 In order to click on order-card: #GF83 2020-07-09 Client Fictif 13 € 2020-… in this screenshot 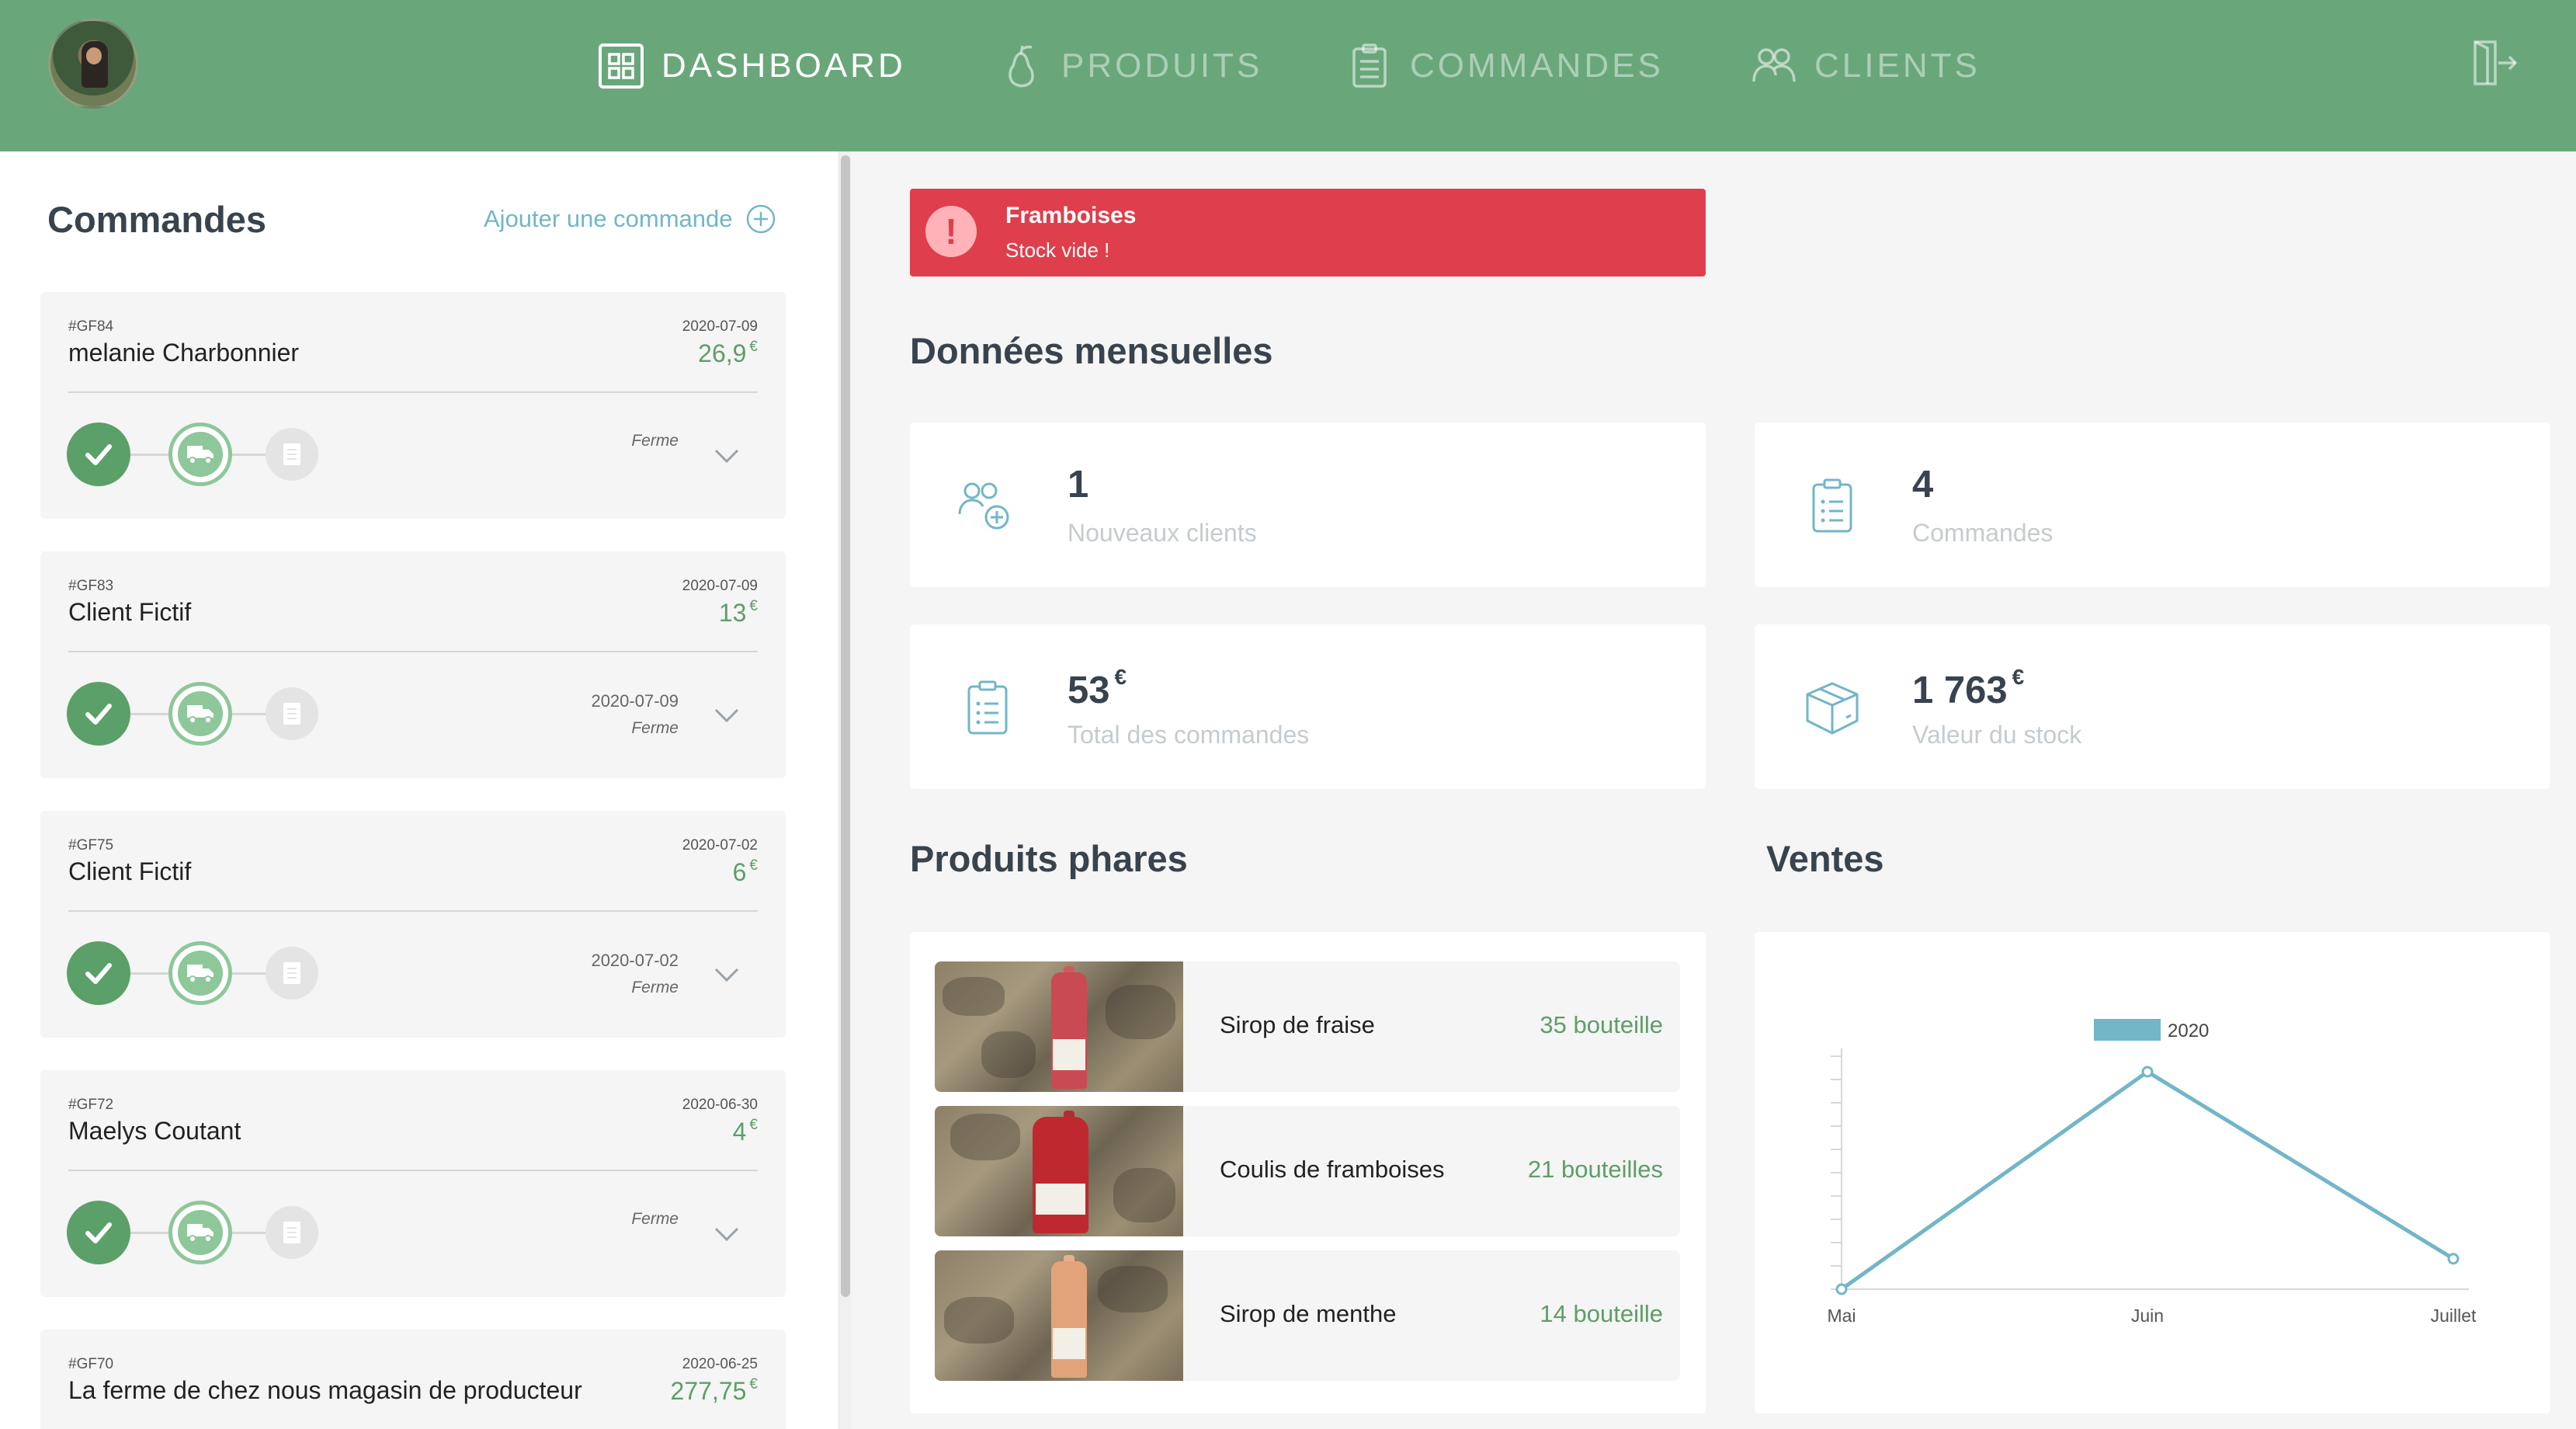, I will do `click(413, 664)`.